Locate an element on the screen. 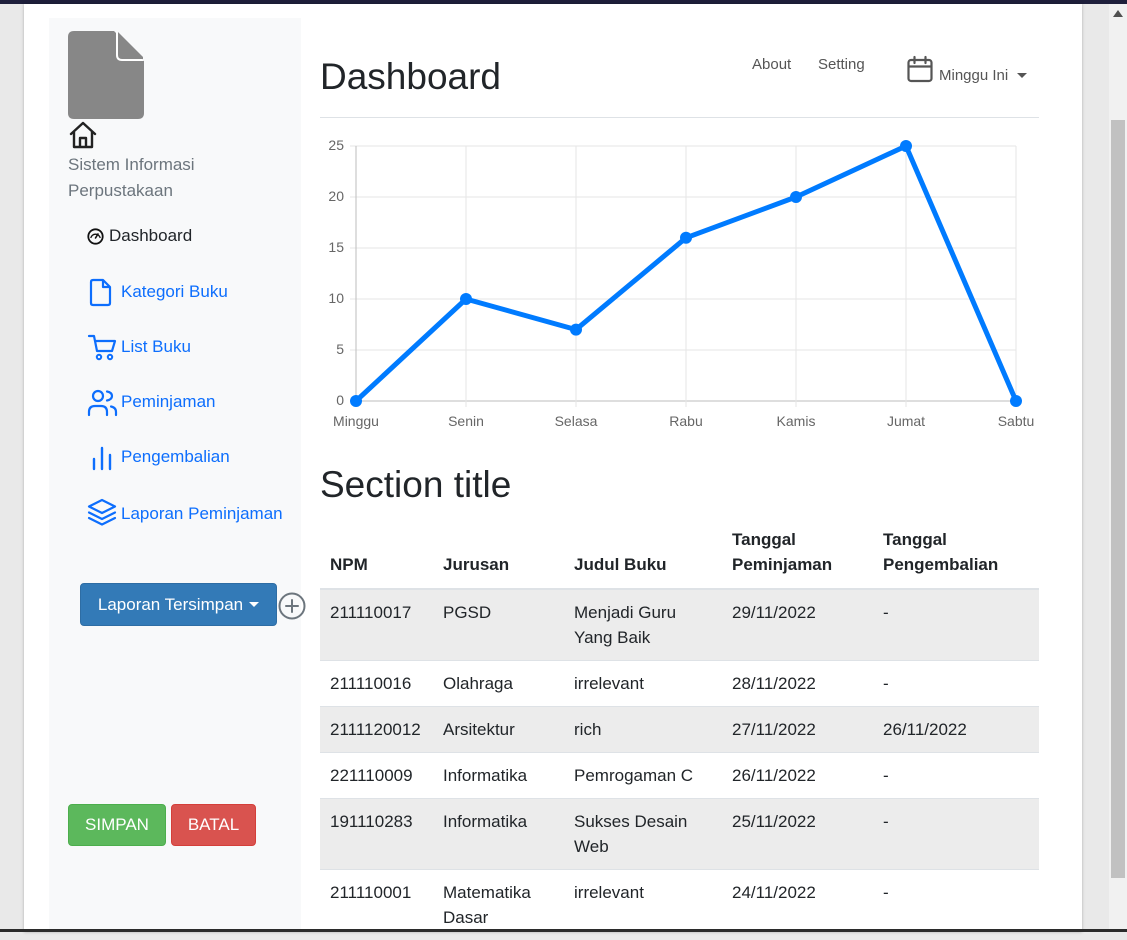 The image size is (1127, 940). cell-judul-buku: irrelevant is located at coordinates (643, 684).